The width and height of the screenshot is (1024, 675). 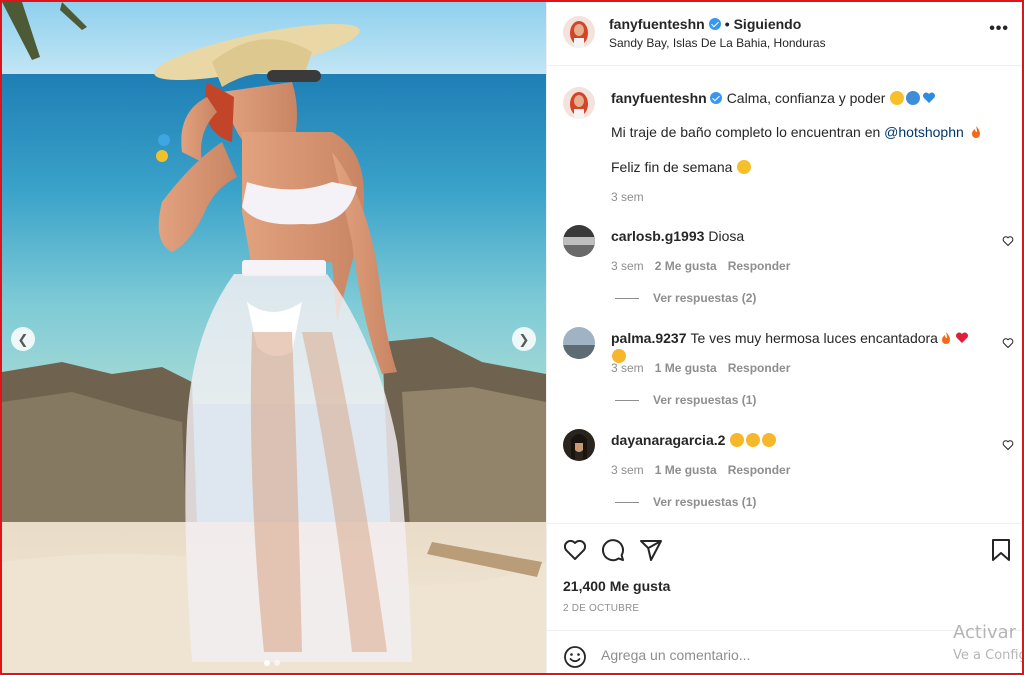 What do you see at coordinates (717, 43) in the screenshot?
I see `post-location: Sandy Bay, Islas De La Bahia, Honduras` at bounding box center [717, 43].